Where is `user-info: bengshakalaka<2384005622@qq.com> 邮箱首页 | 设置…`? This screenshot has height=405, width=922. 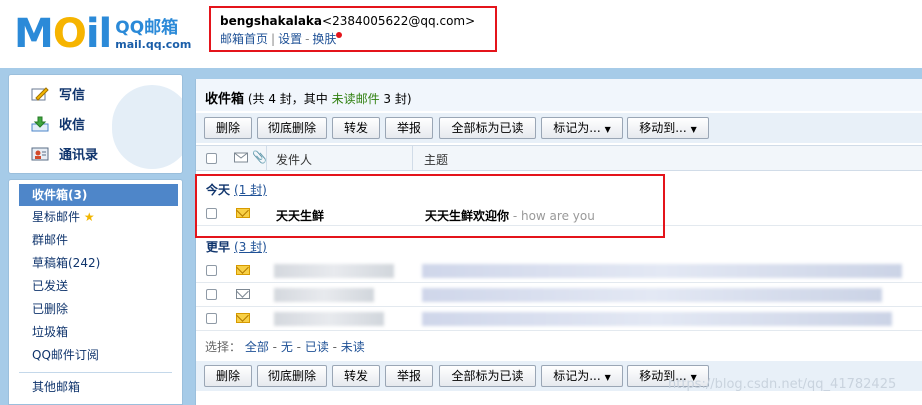 user-info: bengshakalaka<2384005622@qq.com> 邮箱首页 | 设置… is located at coordinates (353, 29).